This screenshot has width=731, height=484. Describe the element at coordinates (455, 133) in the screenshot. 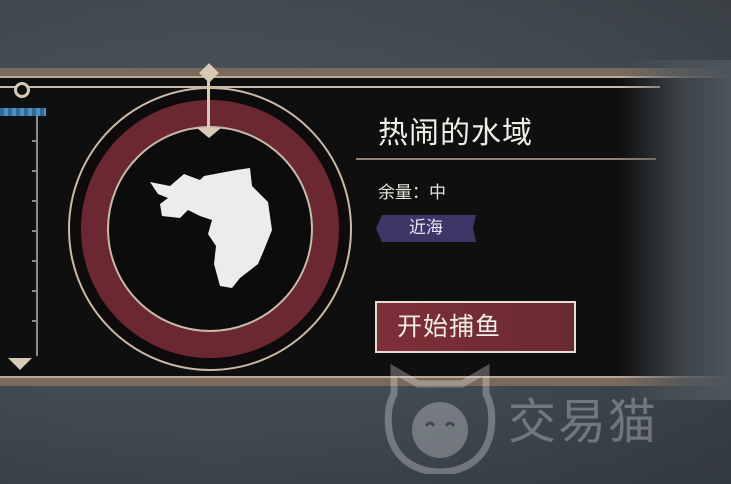

I see `area-title: 热闹的水域` at that location.